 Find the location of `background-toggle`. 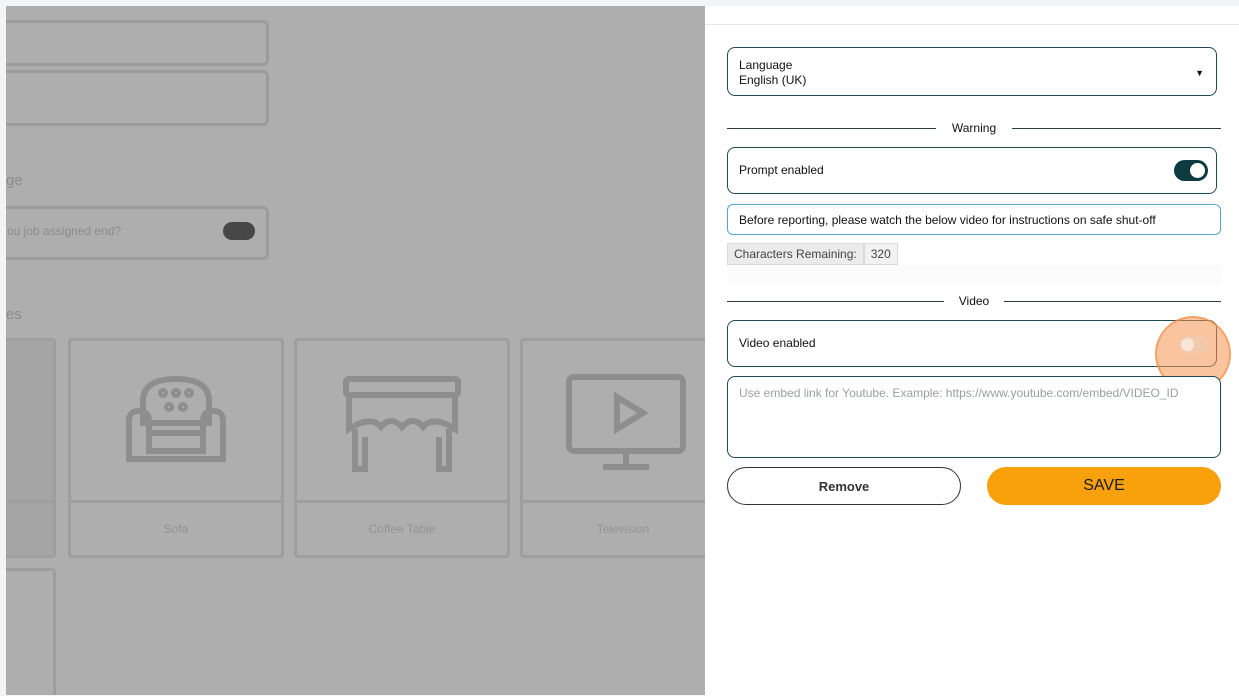

background-toggle is located at coordinates (239, 231).